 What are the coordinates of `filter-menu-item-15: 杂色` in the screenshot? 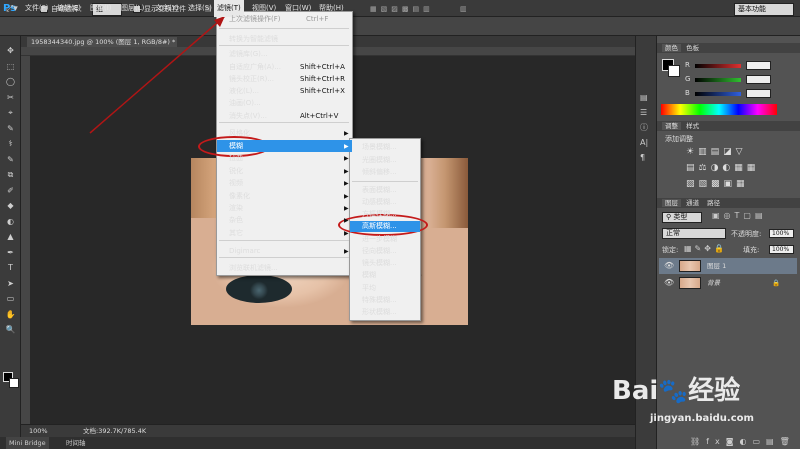 It's located at (236, 220).